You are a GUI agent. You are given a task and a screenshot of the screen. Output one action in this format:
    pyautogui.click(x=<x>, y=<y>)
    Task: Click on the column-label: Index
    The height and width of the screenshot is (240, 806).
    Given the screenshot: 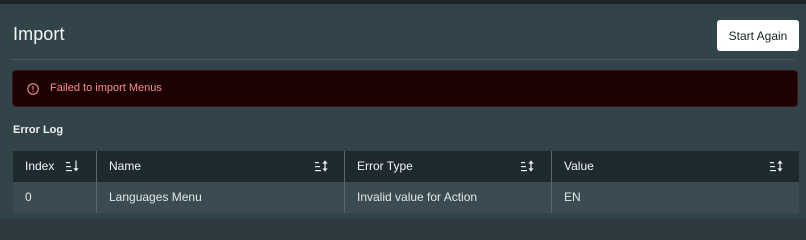 What is the action you would take?
    pyautogui.click(x=40, y=166)
    